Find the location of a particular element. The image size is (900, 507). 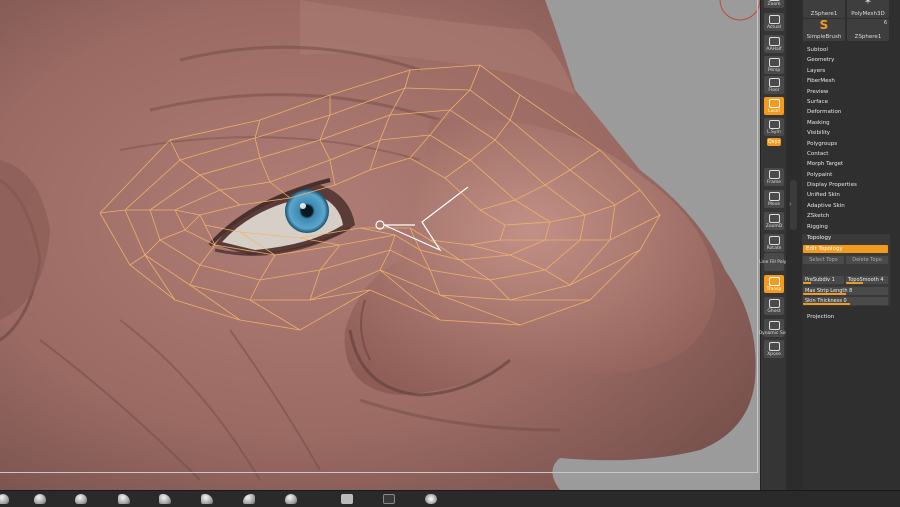

menu-layers: Layers is located at coordinates (848, 71).